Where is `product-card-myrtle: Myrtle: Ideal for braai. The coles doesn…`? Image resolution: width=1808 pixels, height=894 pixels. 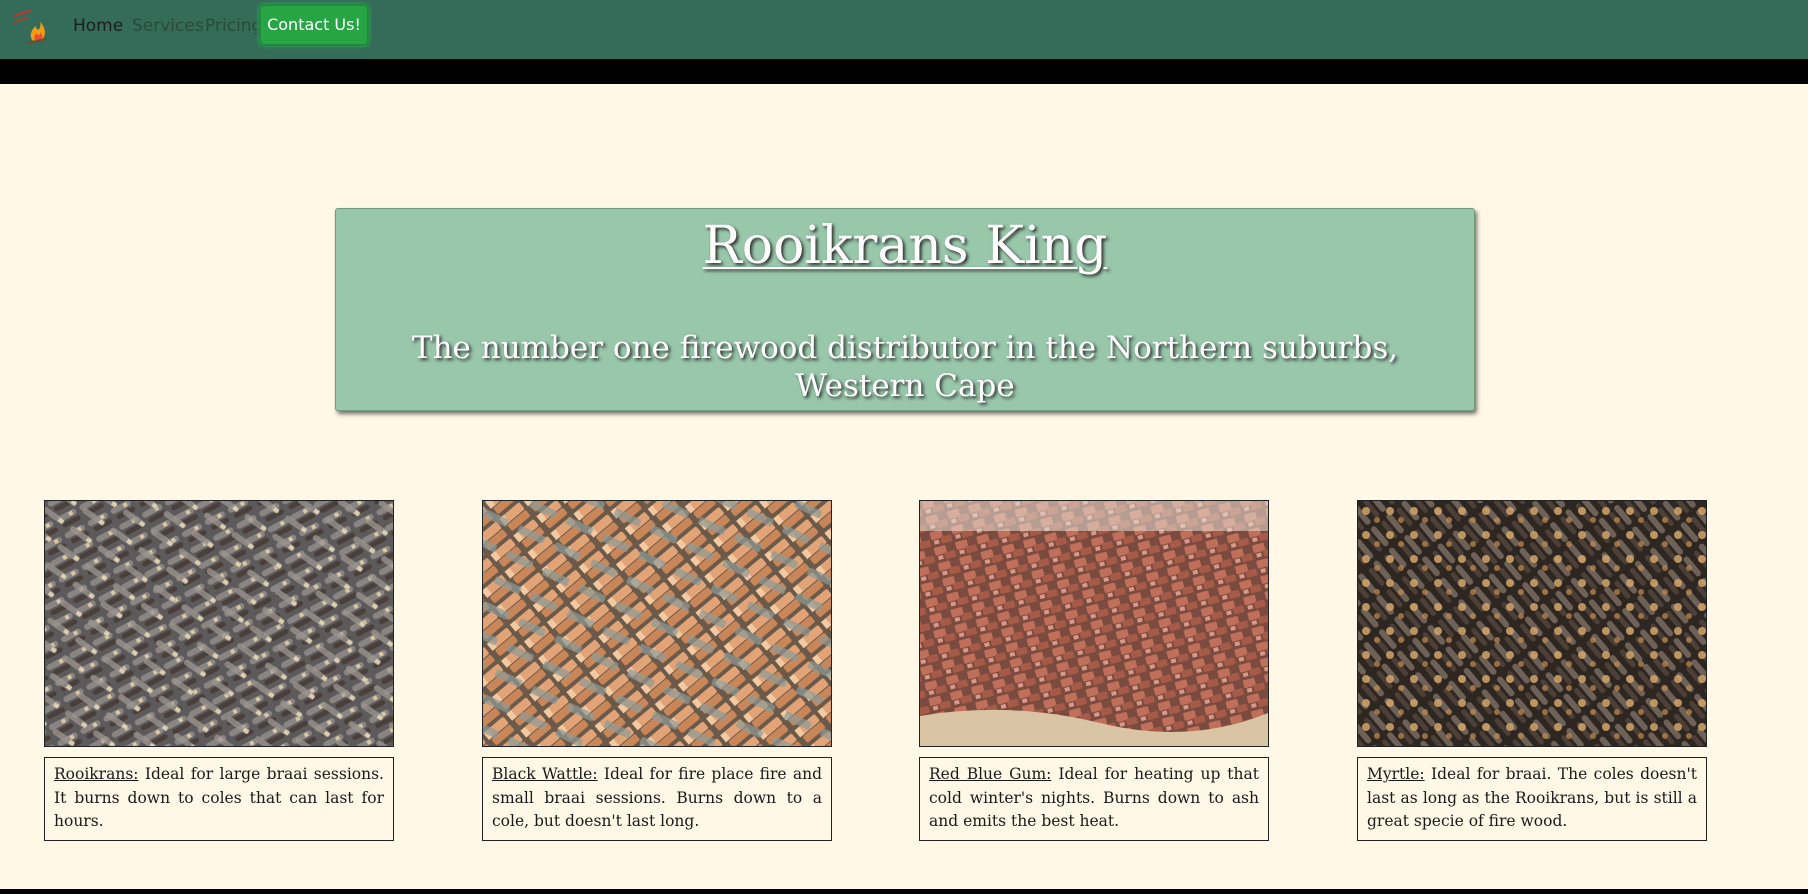
product-card-myrtle: Myrtle: Ideal for braai. The coles doesn… is located at coordinates (1532, 670).